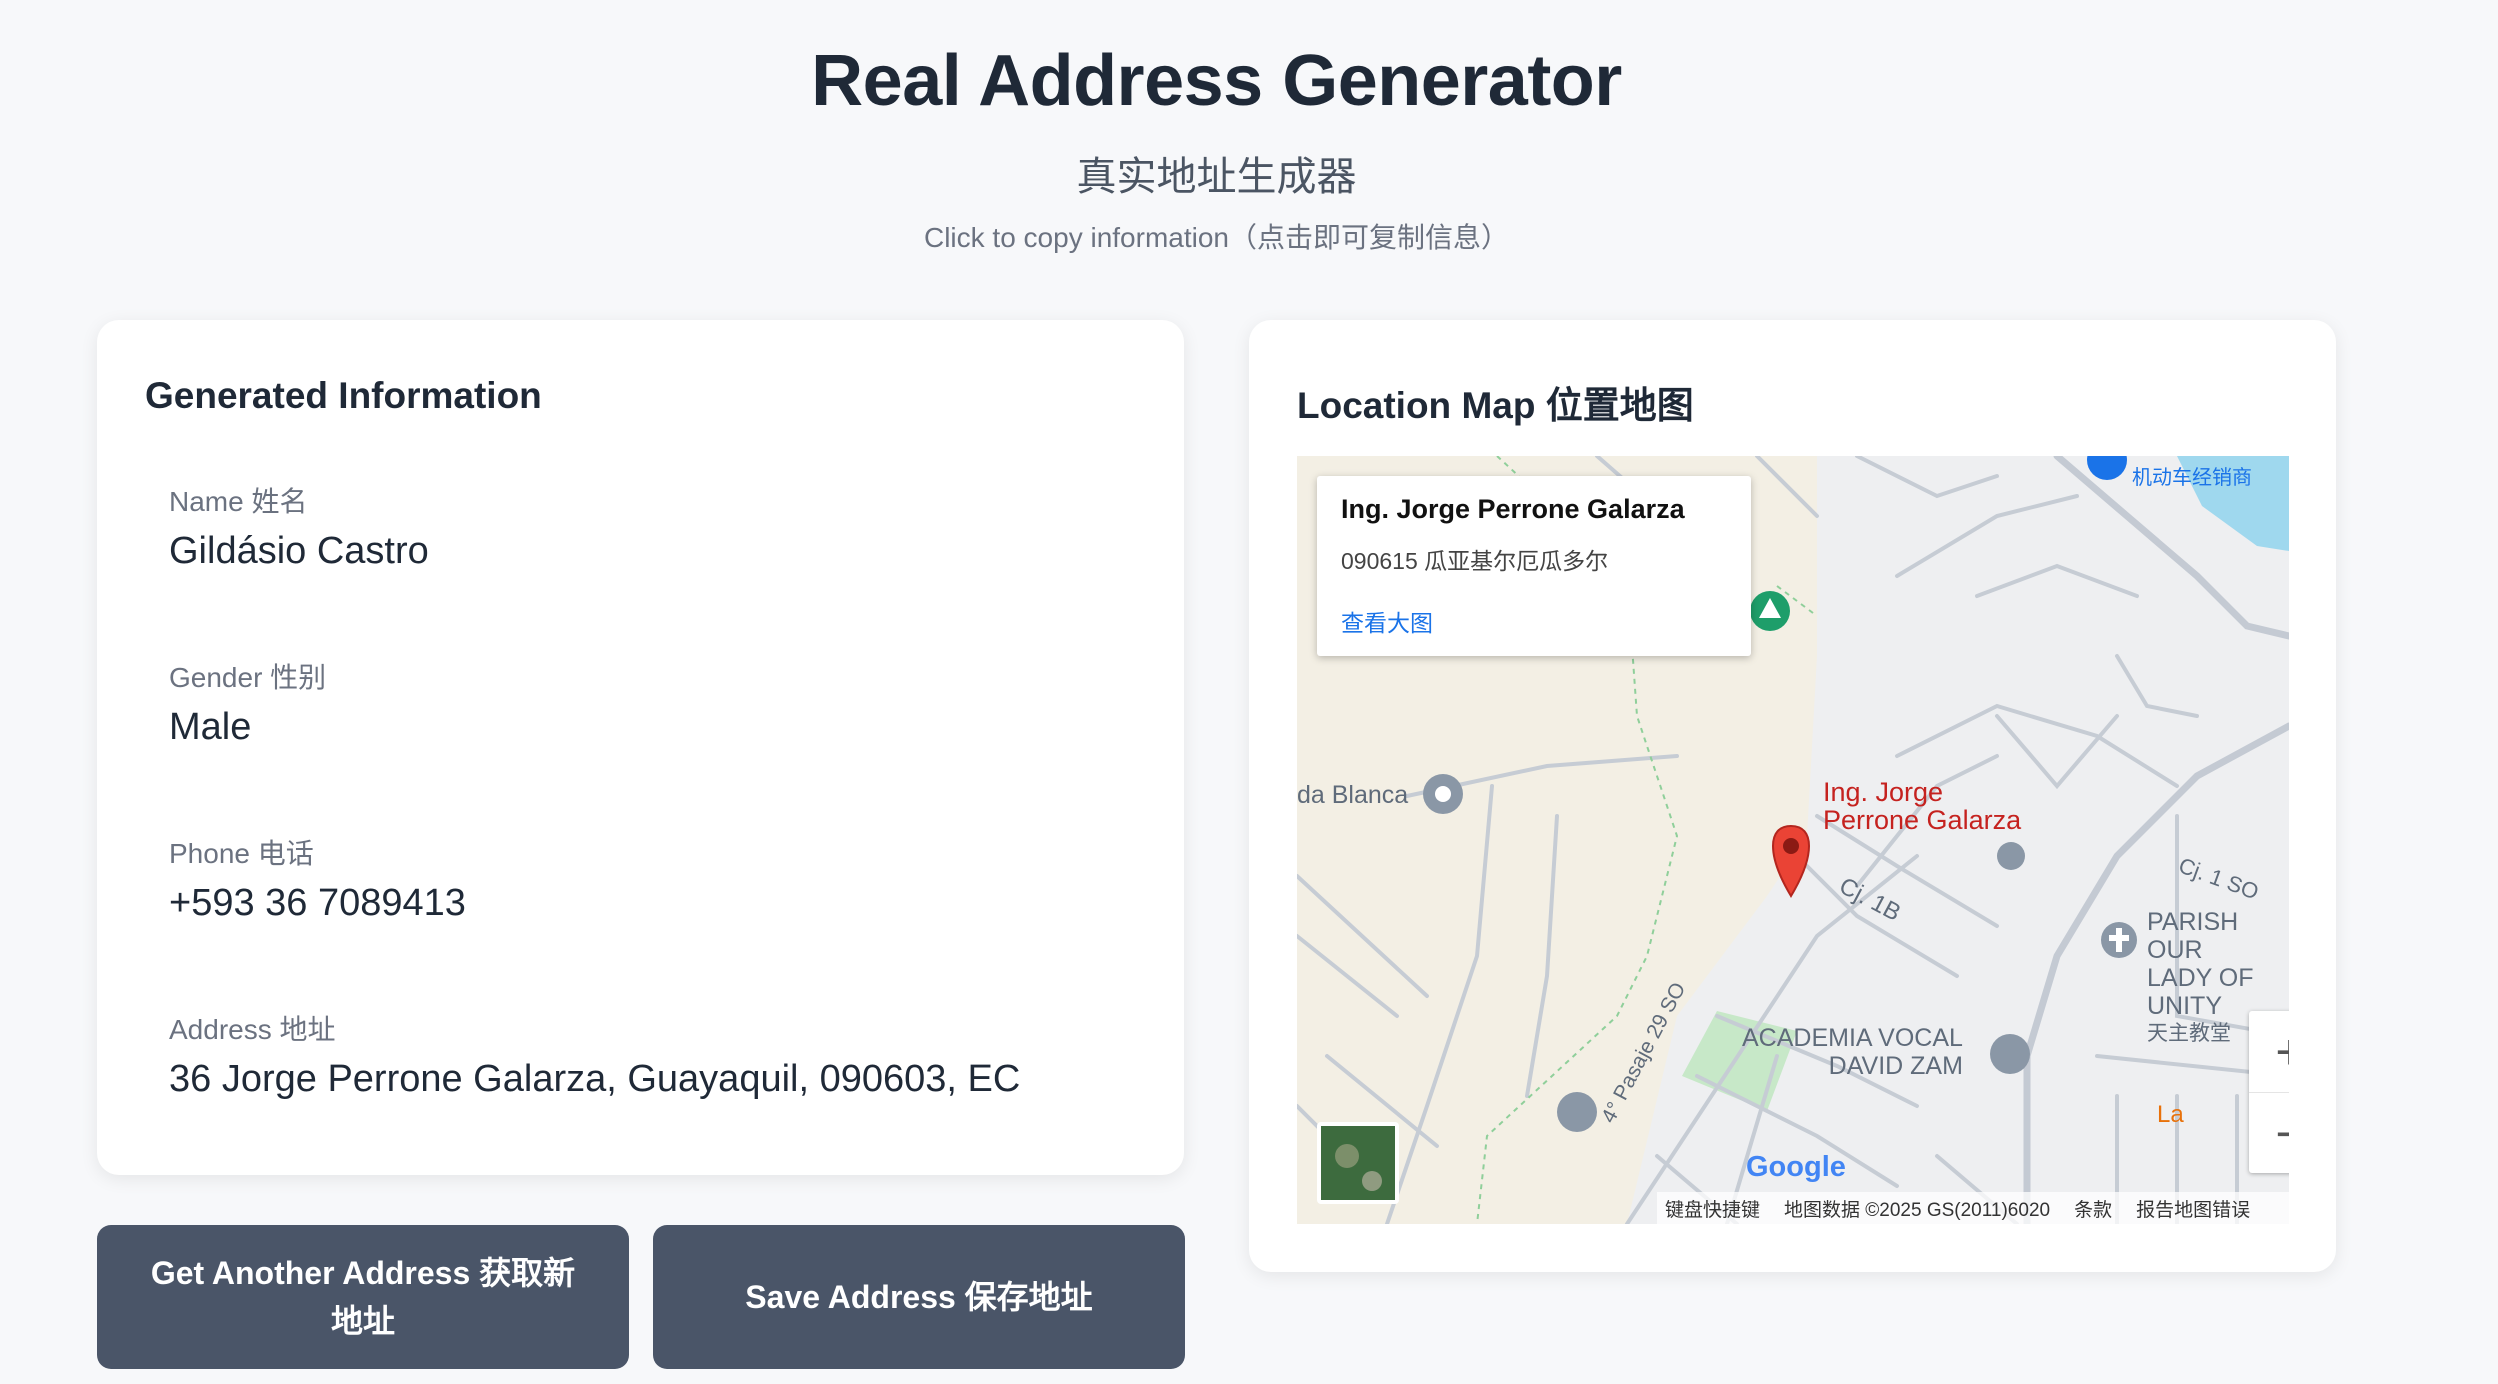 The height and width of the screenshot is (1384, 2498). Describe the element at coordinates (2193, 1208) in the screenshot. I see `report-map-error-link: 报告地图错误` at that location.